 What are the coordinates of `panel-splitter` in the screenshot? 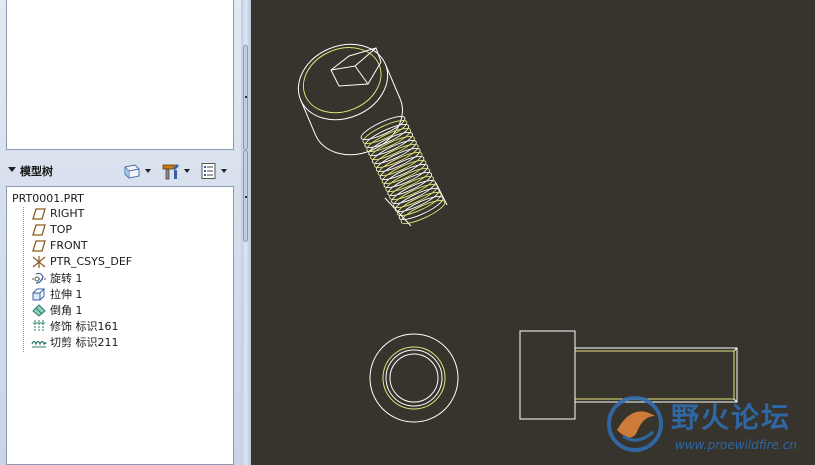 It's located at (246, 232).